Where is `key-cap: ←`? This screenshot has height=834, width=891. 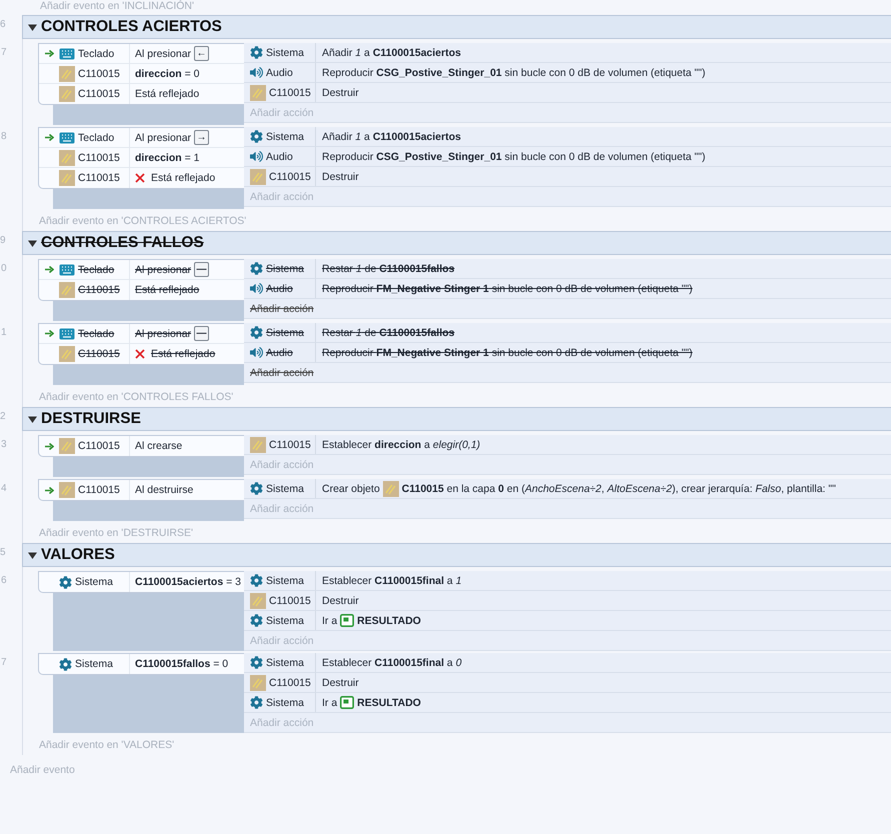
key-cap: ← is located at coordinates (202, 53).